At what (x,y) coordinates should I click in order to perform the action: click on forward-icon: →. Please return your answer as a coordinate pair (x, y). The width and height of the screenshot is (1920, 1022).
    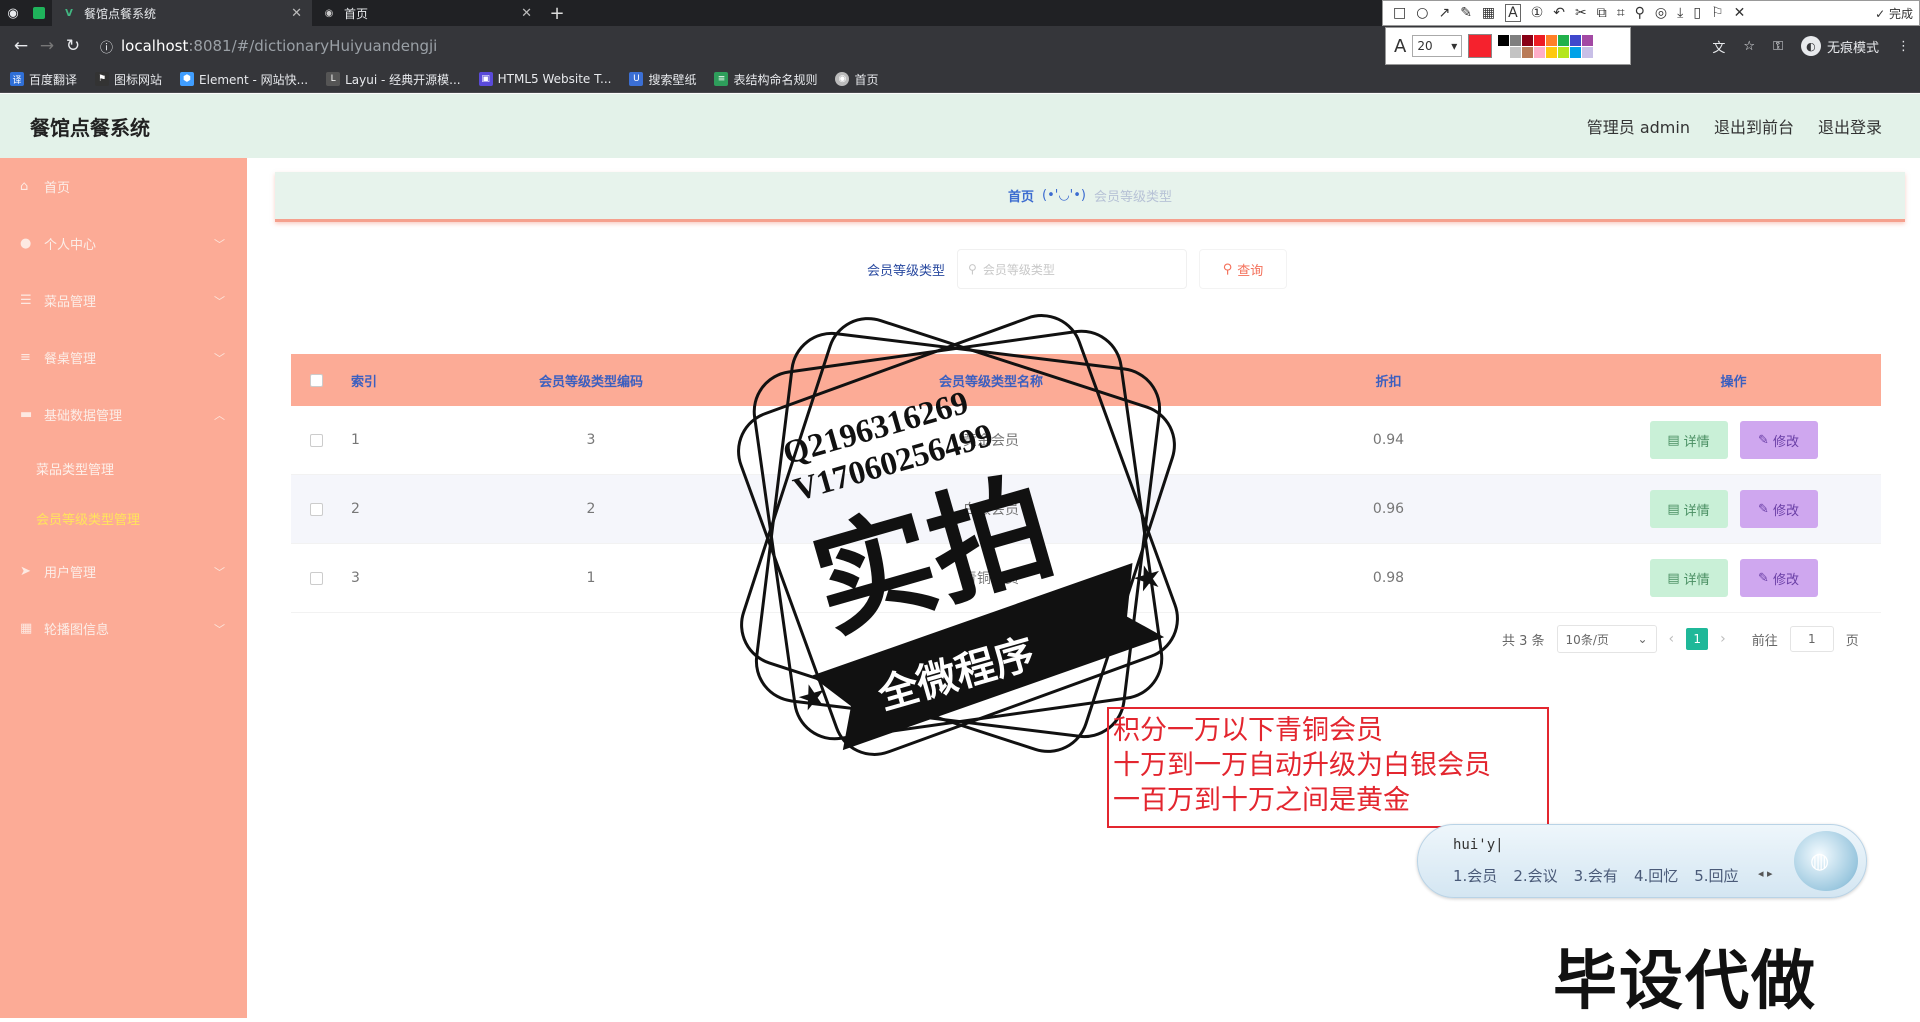
    Looking at the image, I should click on (47, 46).